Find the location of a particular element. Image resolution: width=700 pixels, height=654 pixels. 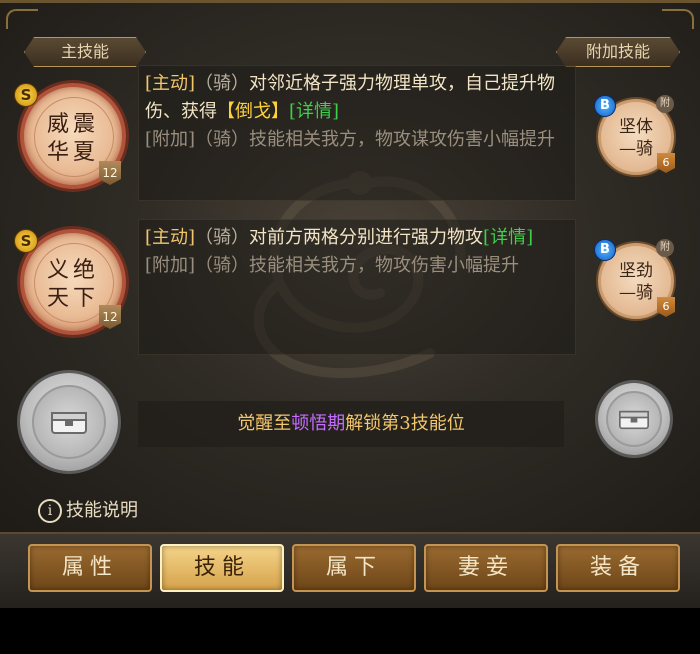

extra-skill-tab-label: 附加技能 is located at coordinates (618, 52).